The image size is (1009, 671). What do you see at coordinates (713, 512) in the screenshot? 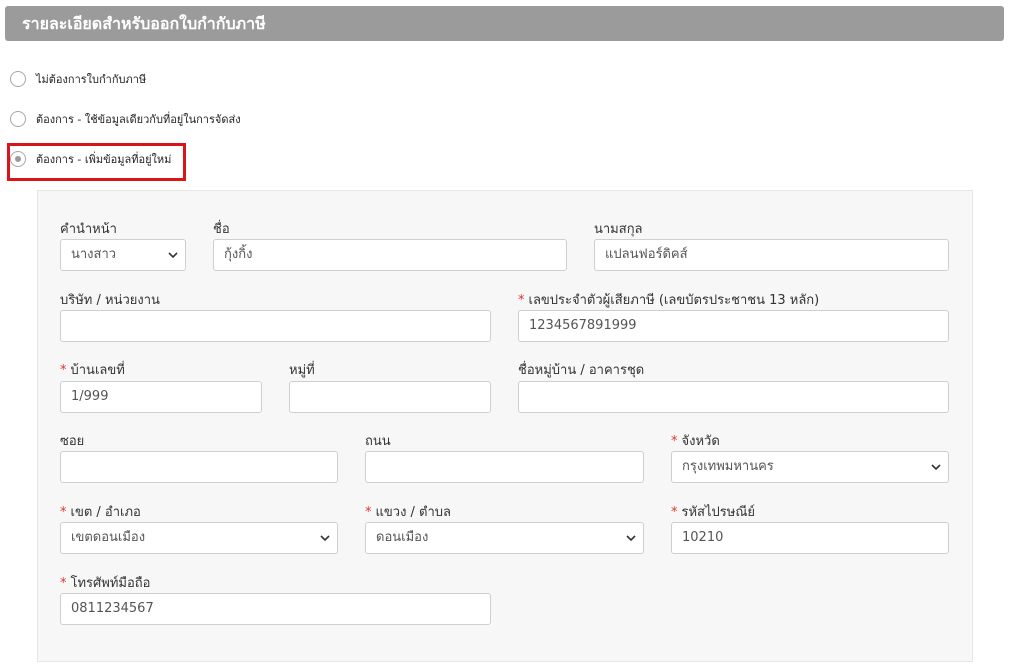
I see `postcode-label: * รหัสไปรษณีย์` at bounding box center [713, 512].